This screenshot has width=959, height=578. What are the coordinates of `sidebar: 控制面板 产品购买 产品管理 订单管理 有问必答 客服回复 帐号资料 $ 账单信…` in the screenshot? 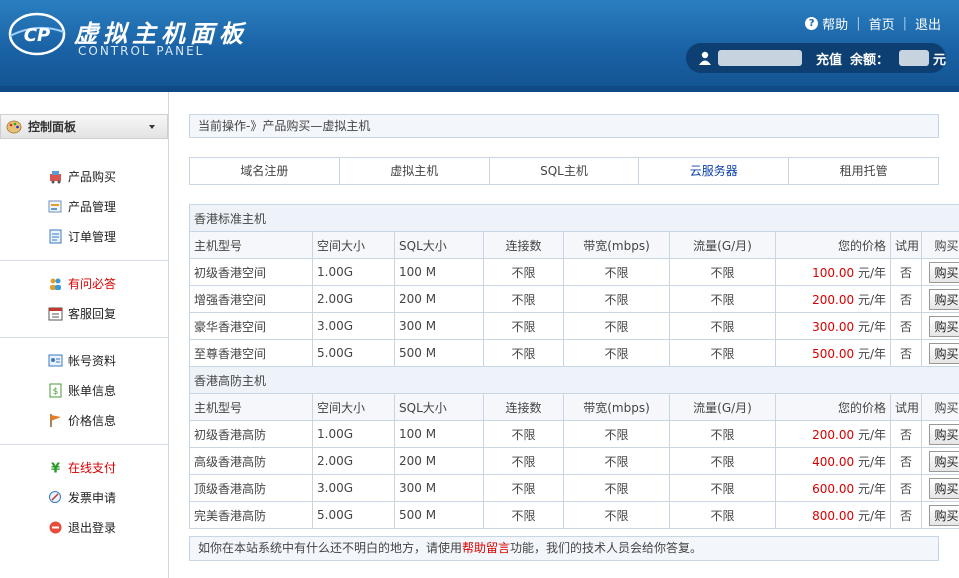 It's located at (84, 335).